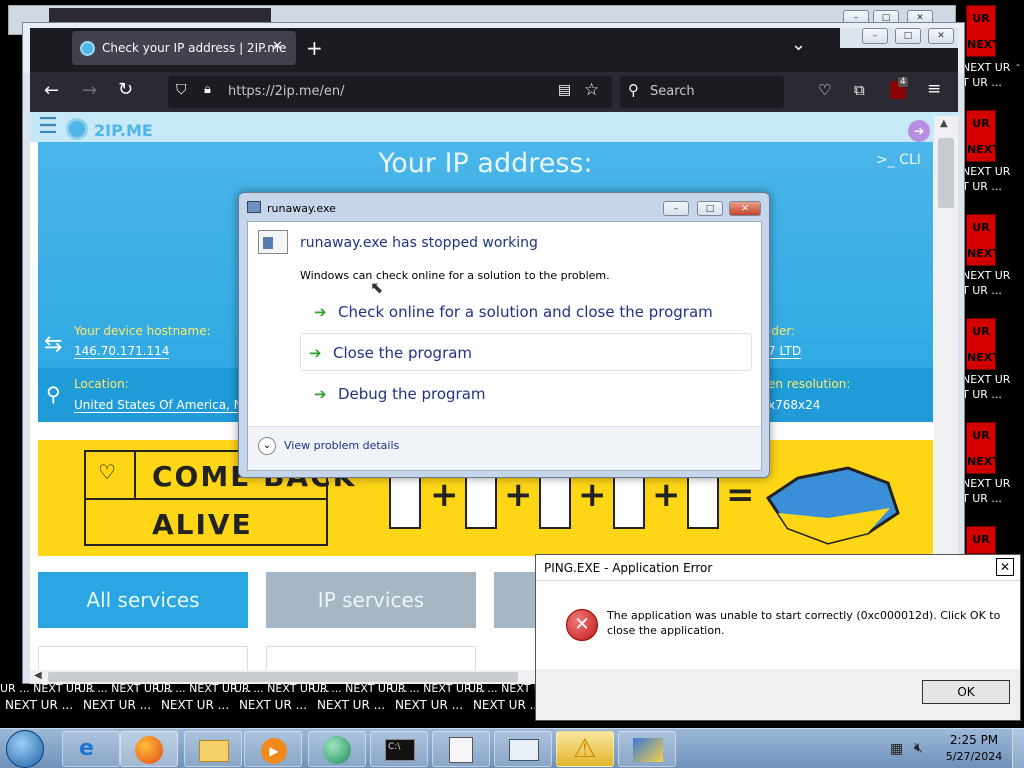 This screenshot has width=1024, height=768. I want to click on taskbar-notepad-app, so click(461, 749).